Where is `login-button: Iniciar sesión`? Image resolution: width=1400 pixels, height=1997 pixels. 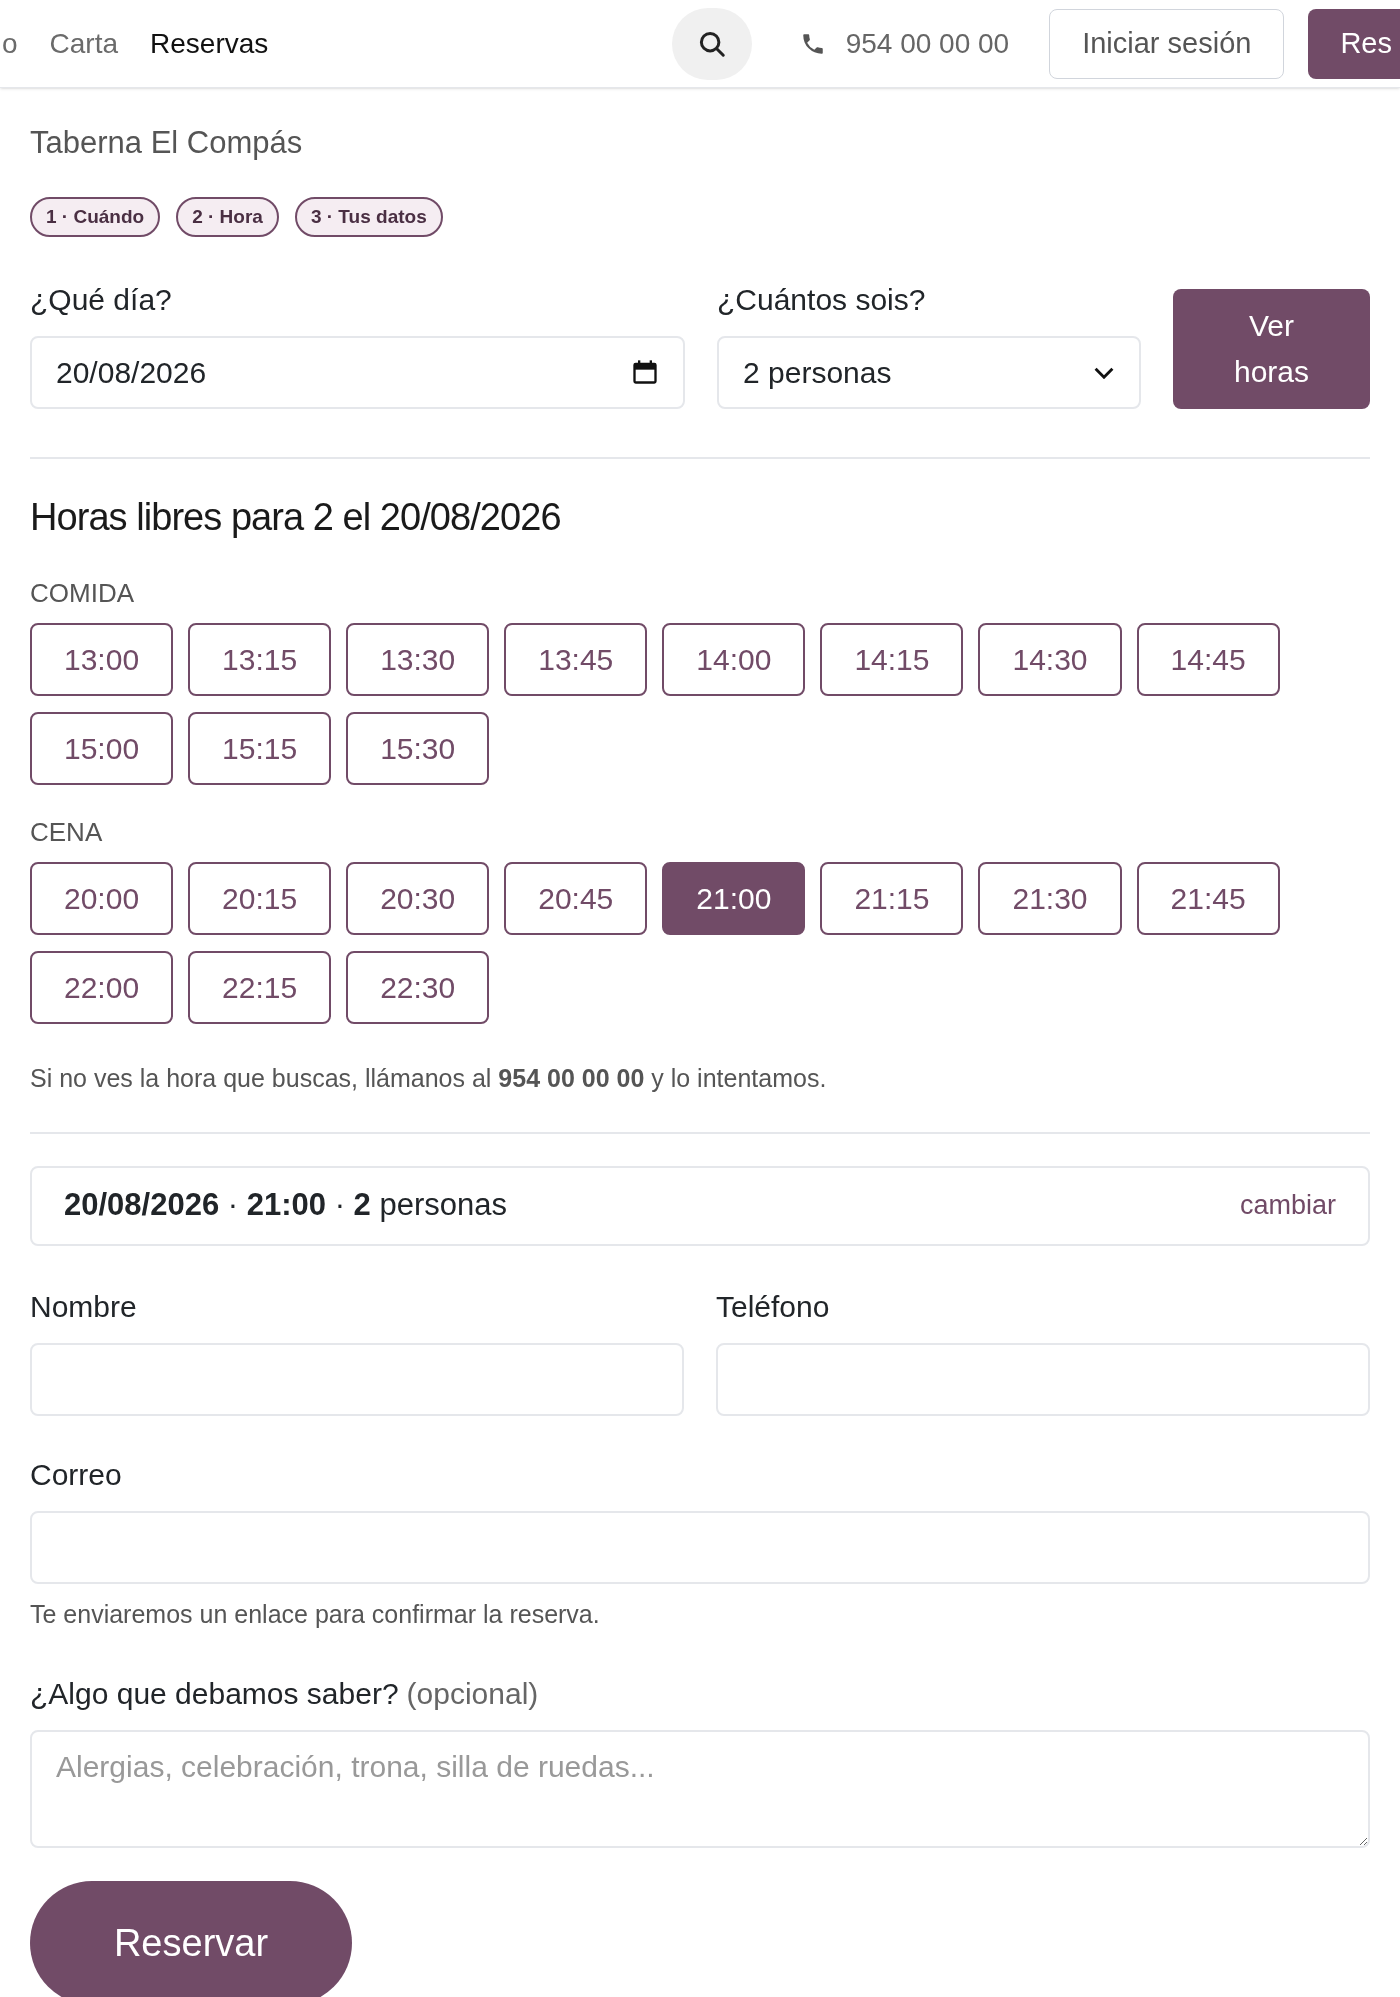 login-button: Iniciar sesión is located at coordinates (1167, 43).